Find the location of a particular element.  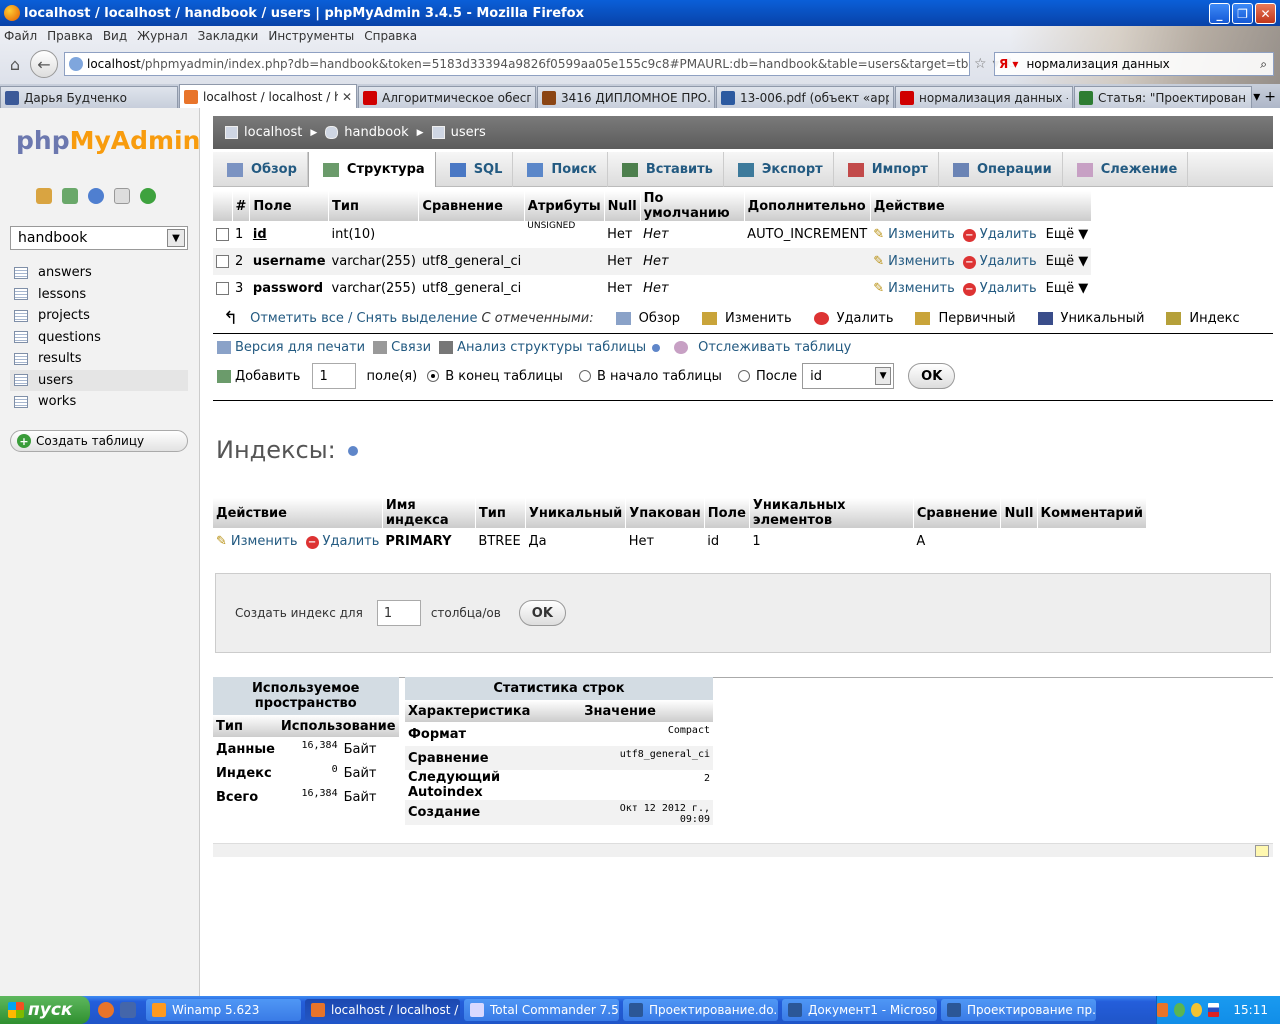

bulk-op-4: Уникальный is located at coordinates (1090, 318).